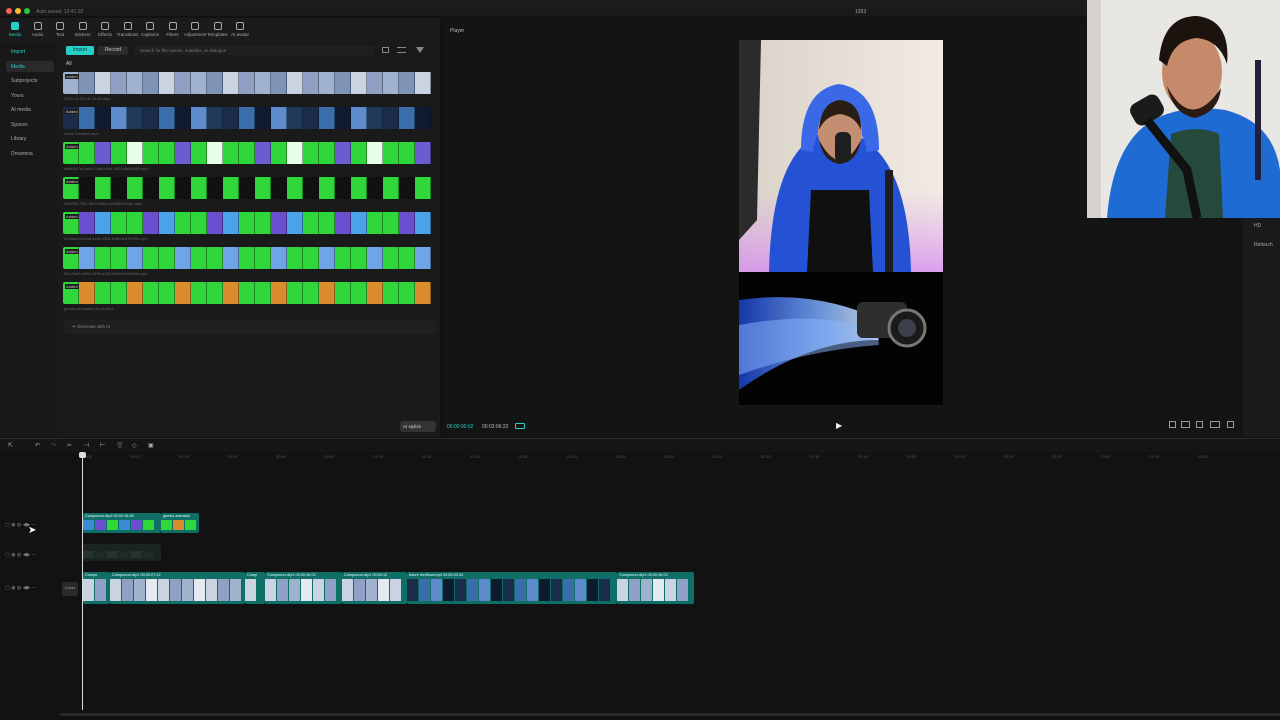  What do you see at coordinates (70, 589) in the screenshot?
I see `cover-button: Cover` at bounding box center [70, 589].